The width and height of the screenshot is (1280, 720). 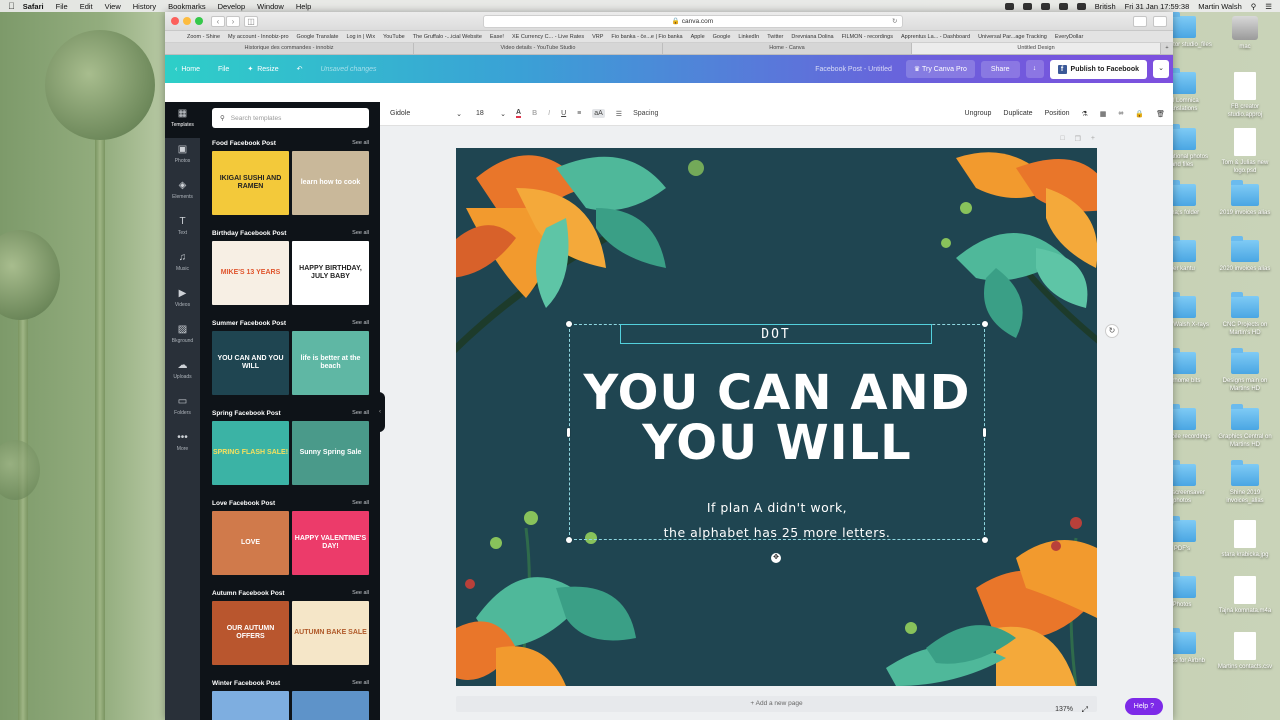 What do you see at coordinates (519, 113) in the screenshot?
I see `text-color-icon: A` at bounding box center [519, 113].